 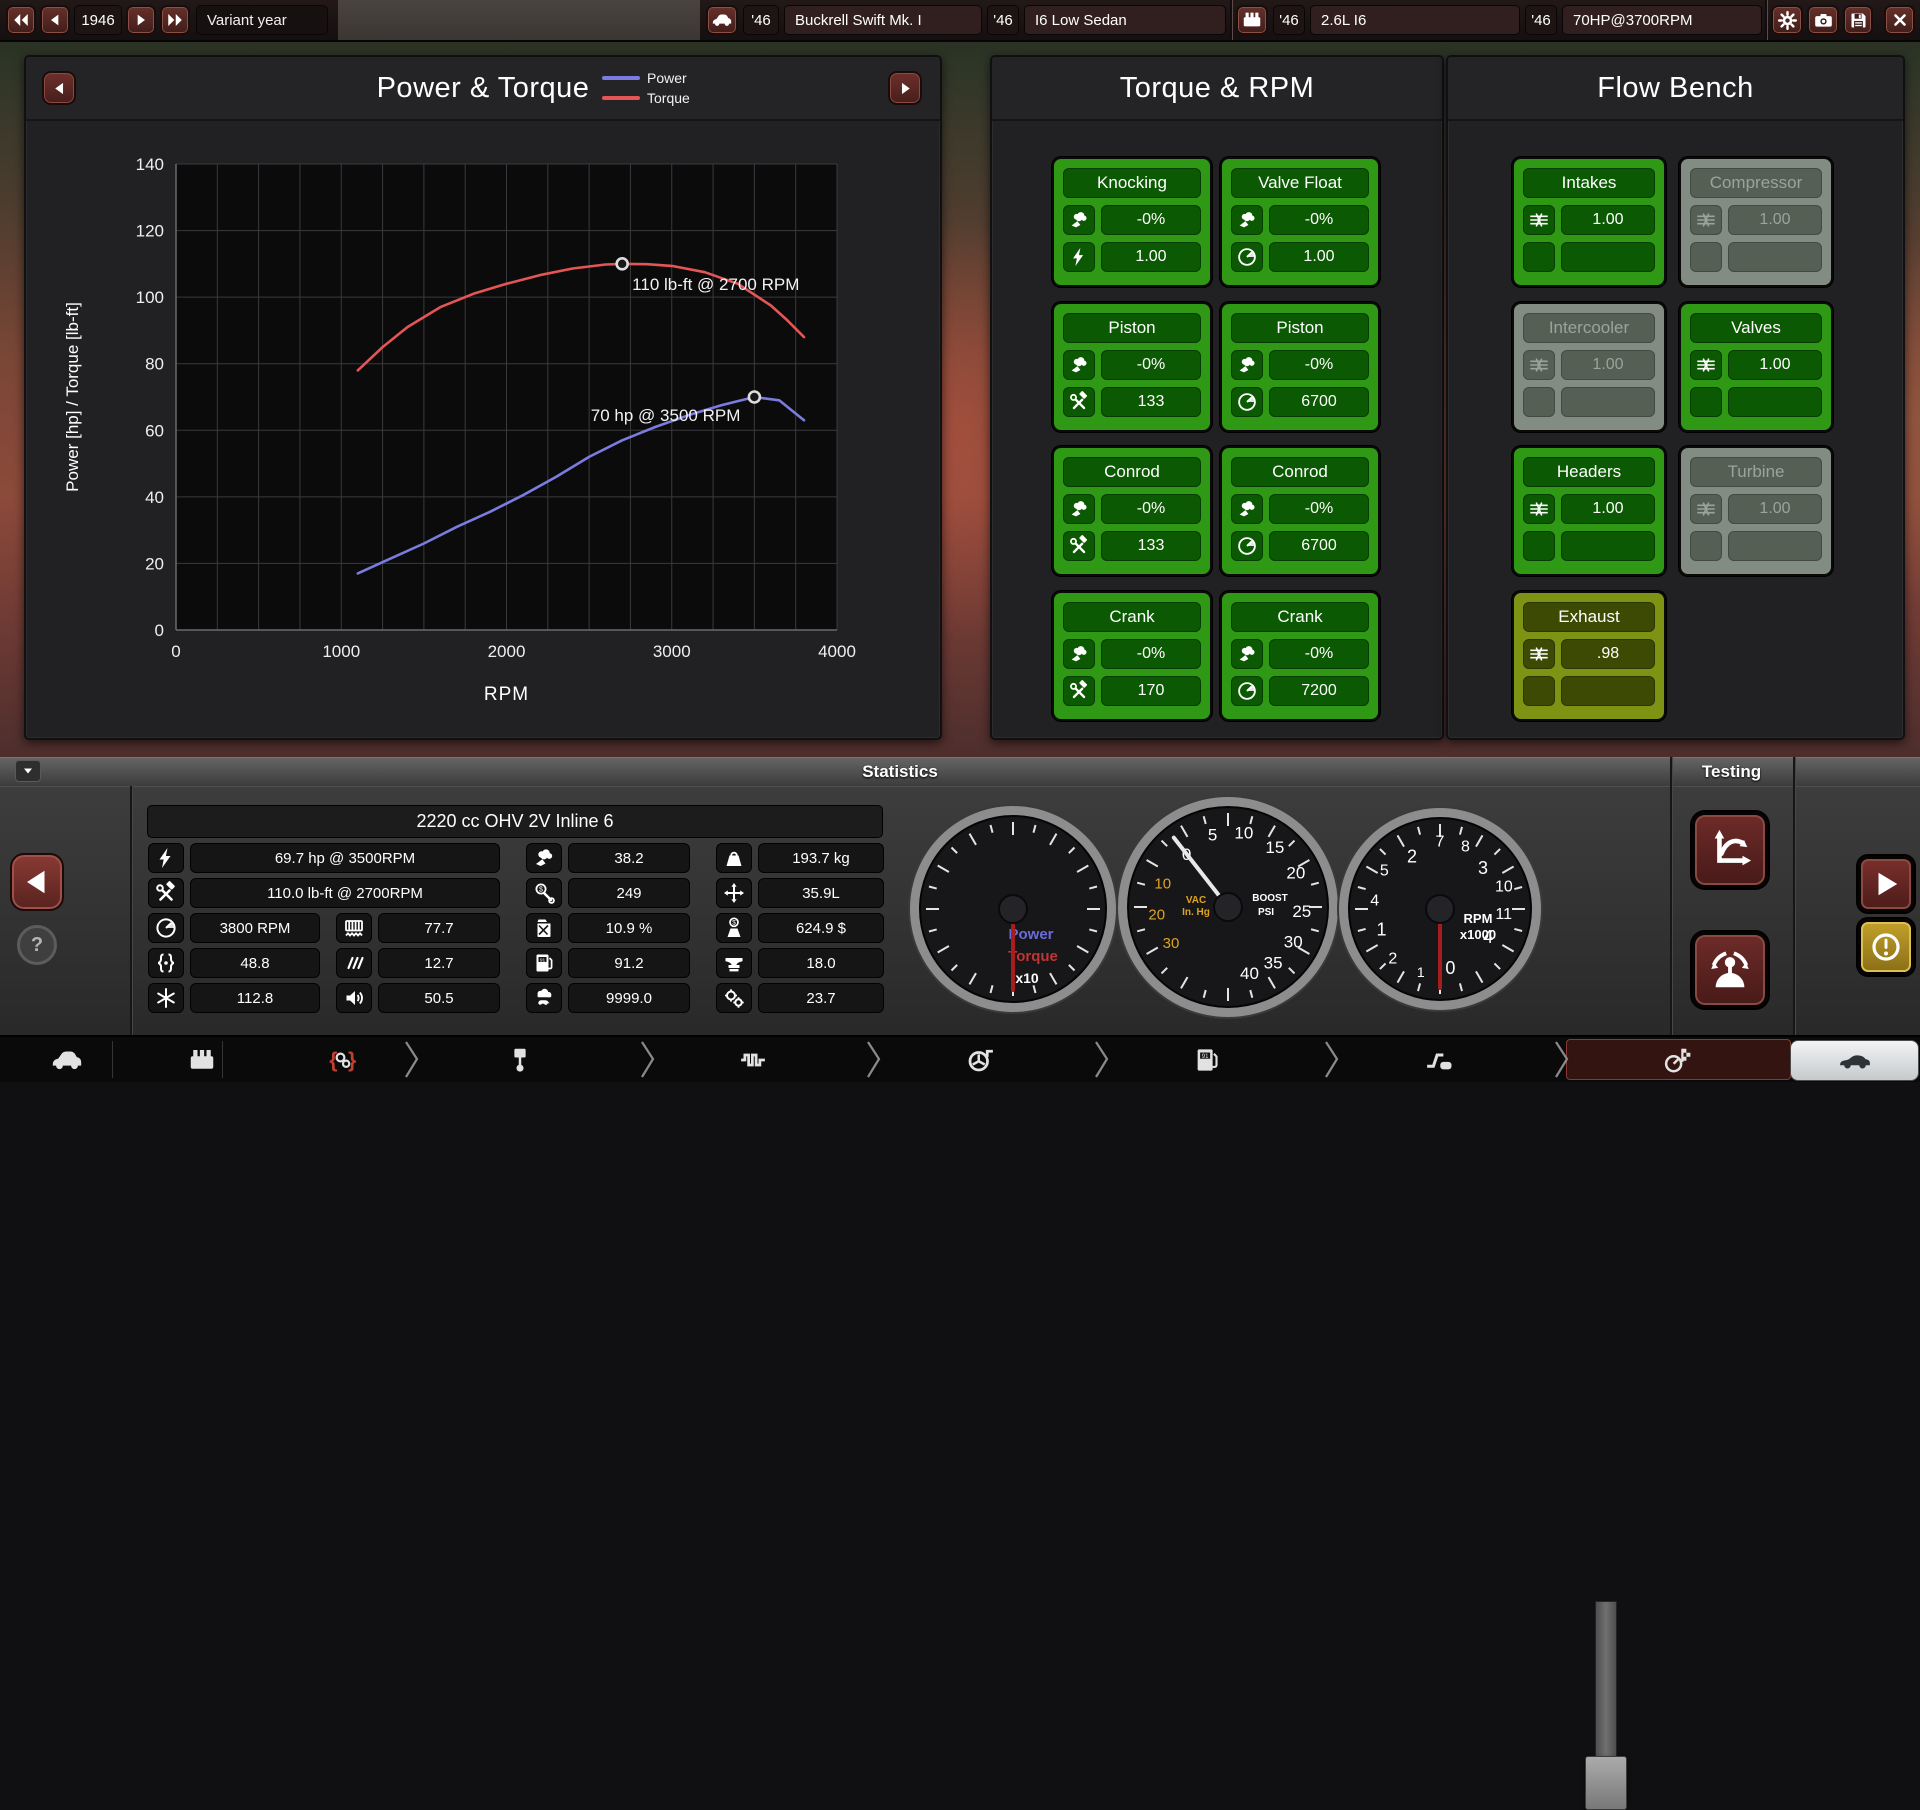 I want to click on card-title: Piston, so click(x=1300, y=328).